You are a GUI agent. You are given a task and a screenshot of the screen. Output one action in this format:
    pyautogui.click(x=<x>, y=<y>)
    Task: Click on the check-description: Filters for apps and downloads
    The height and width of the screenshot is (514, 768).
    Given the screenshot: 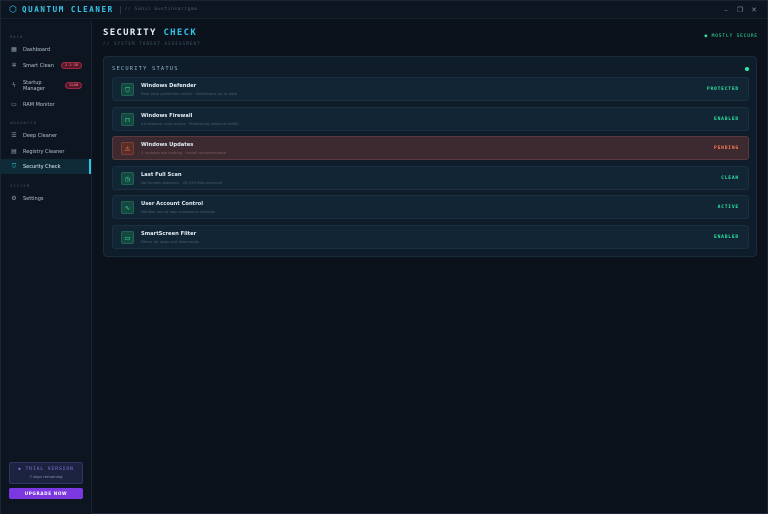 What is the action you would take?
    pyautogui.click(x=170, y=241)
    